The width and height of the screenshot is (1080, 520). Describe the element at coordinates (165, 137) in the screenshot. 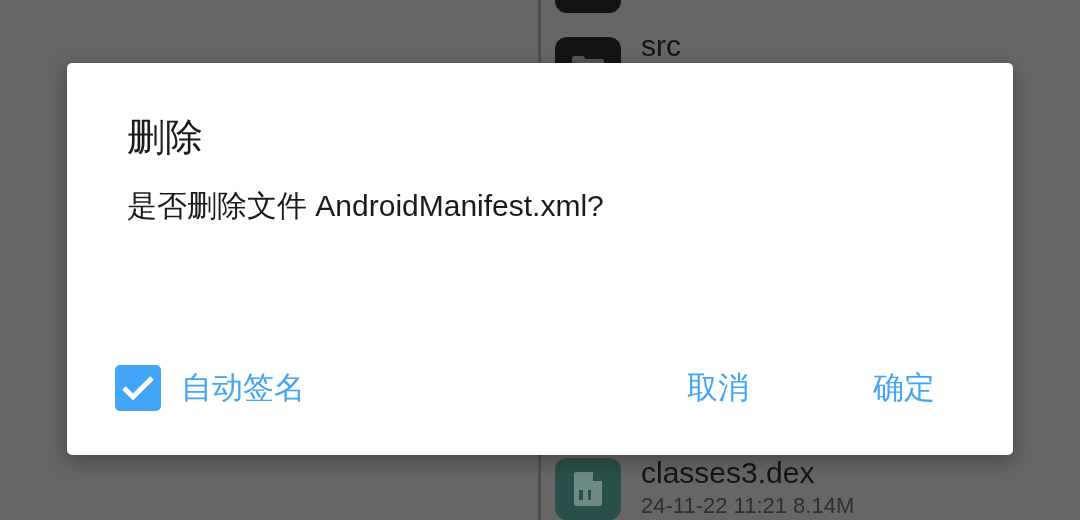

I see `dialog-title: 删除` at that location.